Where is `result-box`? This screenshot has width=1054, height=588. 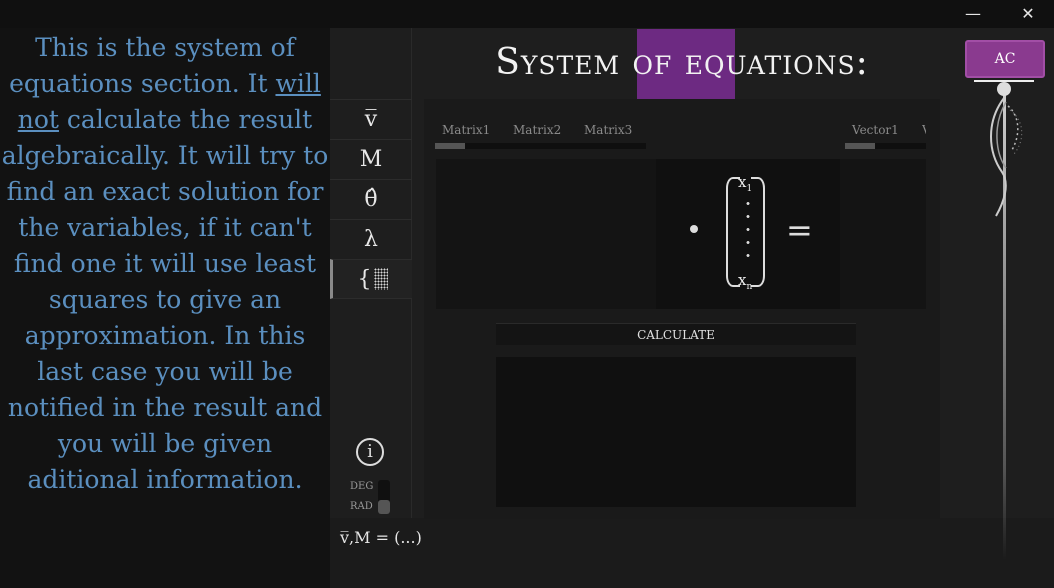 result-box is located at coordinates (676, 432).